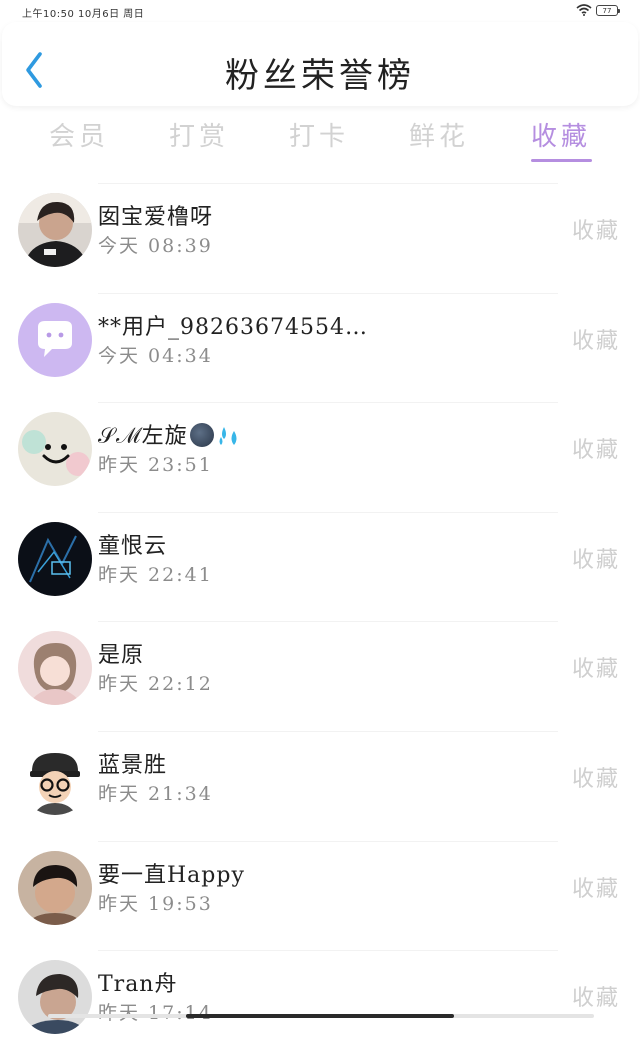 The width and height of the screenshot is (640, 1060). I want to click on user-time: 昨天 21:34, so click(155, 793).